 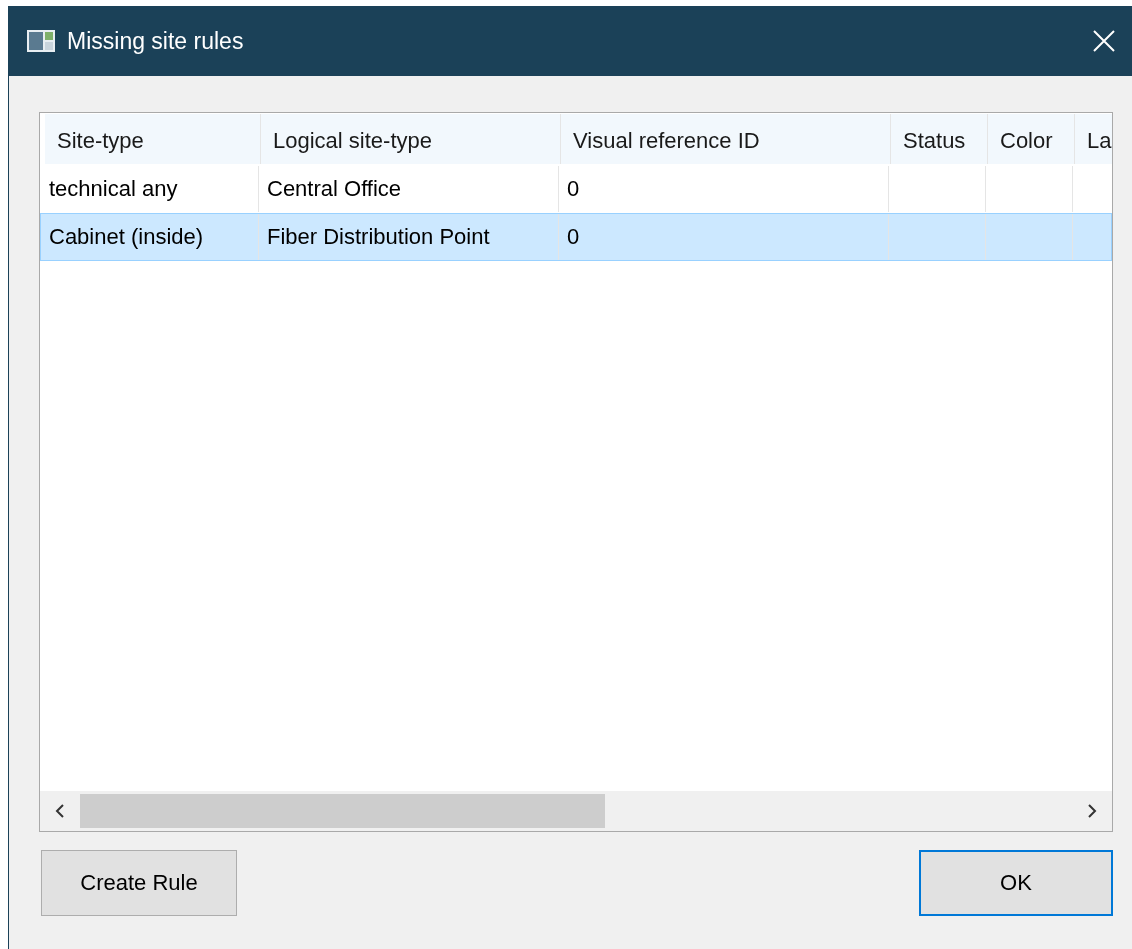 I want to click on table-cell: Central Office, so click(x=409, y=189).